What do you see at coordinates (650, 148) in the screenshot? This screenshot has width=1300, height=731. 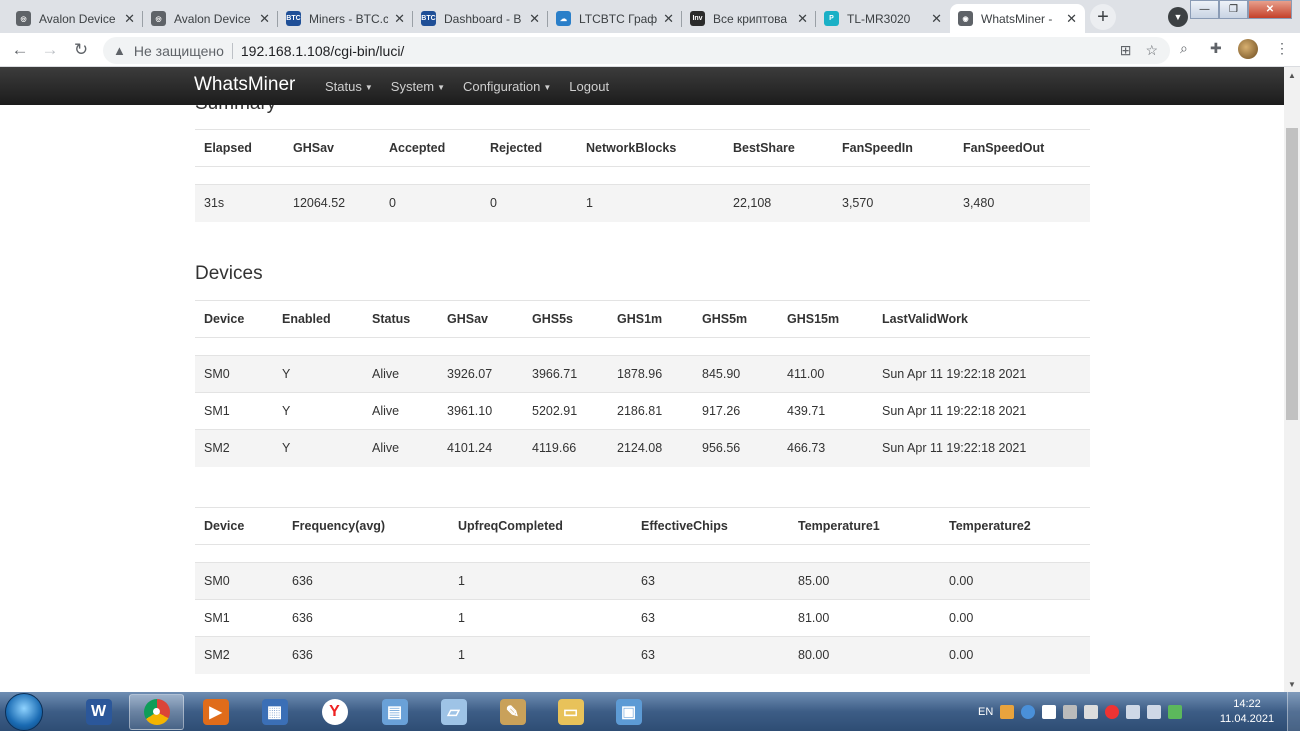 I see `column-header: NetworkBlocks` at bounding box center [650, 148].